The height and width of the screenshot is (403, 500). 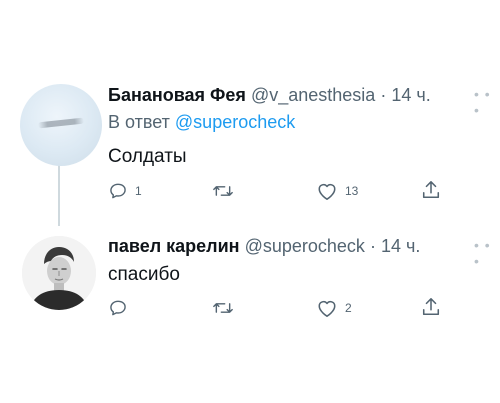 What do you see at coordinates (337, 191) in the screenshot?
I see `like-button: 13` at bounding box center [337, 191].